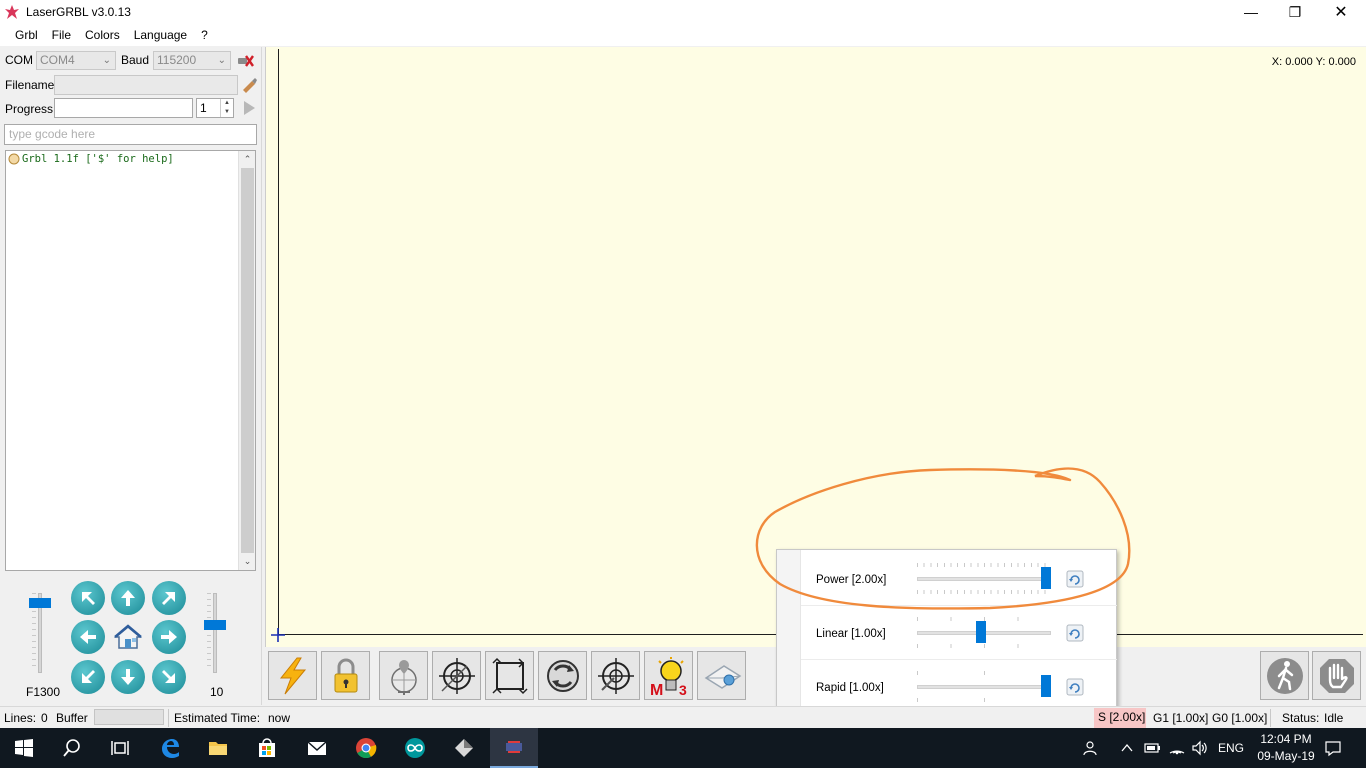 This screenshot has height=768, width=1366. I want to click on spin-arrows-icon: ▲ ▼, so click(226, 108).